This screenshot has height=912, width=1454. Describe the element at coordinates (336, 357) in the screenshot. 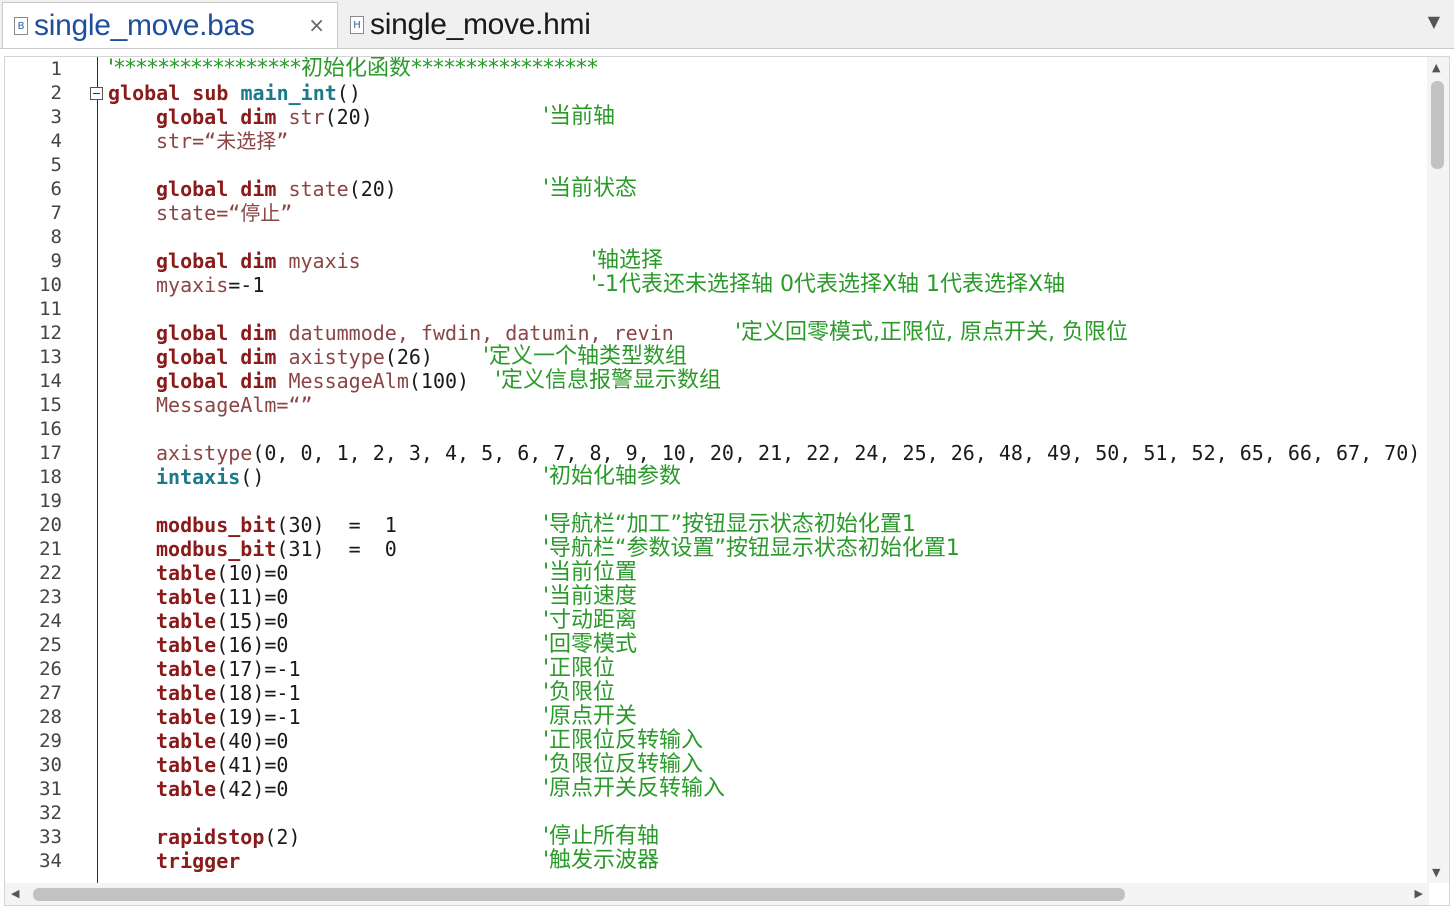

I see `identifier: axistype` at that location.